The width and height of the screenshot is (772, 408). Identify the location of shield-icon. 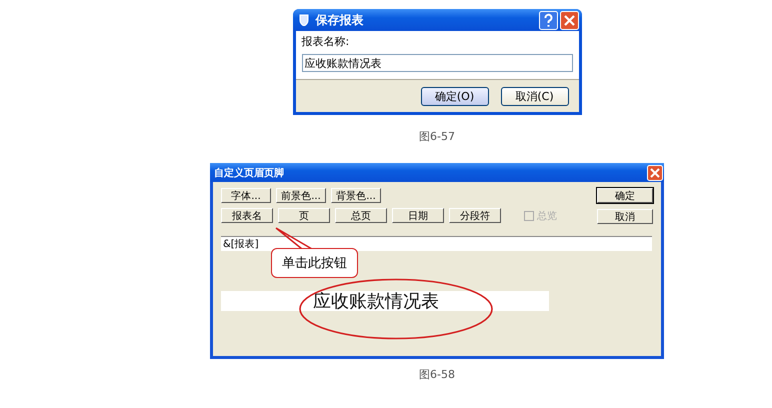
(303, 20).